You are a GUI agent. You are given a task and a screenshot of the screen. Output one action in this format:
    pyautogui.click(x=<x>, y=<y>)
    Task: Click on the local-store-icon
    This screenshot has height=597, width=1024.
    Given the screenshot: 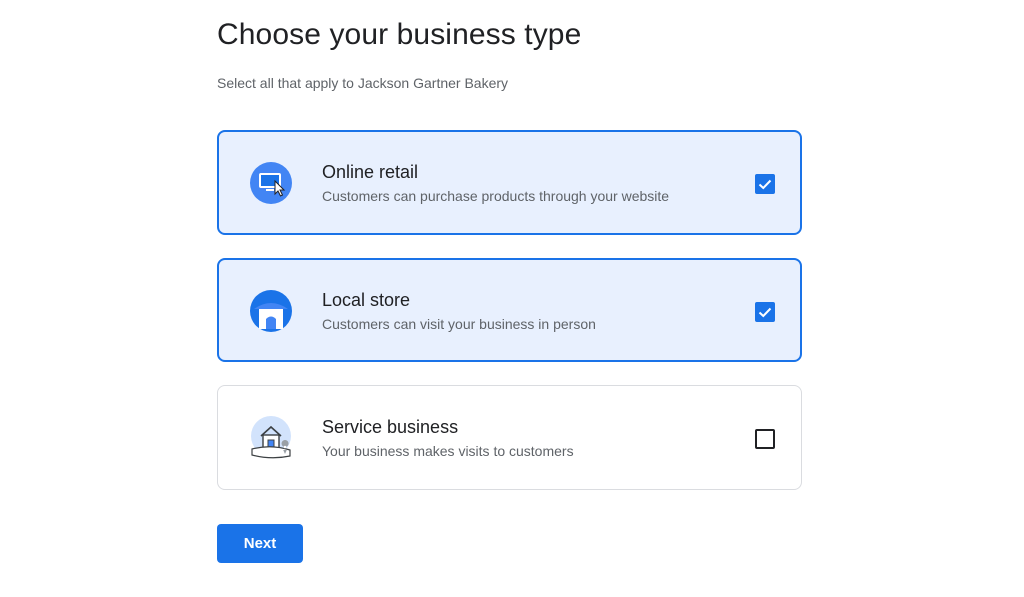 What is the action you would take?
    pyautogui.click(x=271, y=311)
    